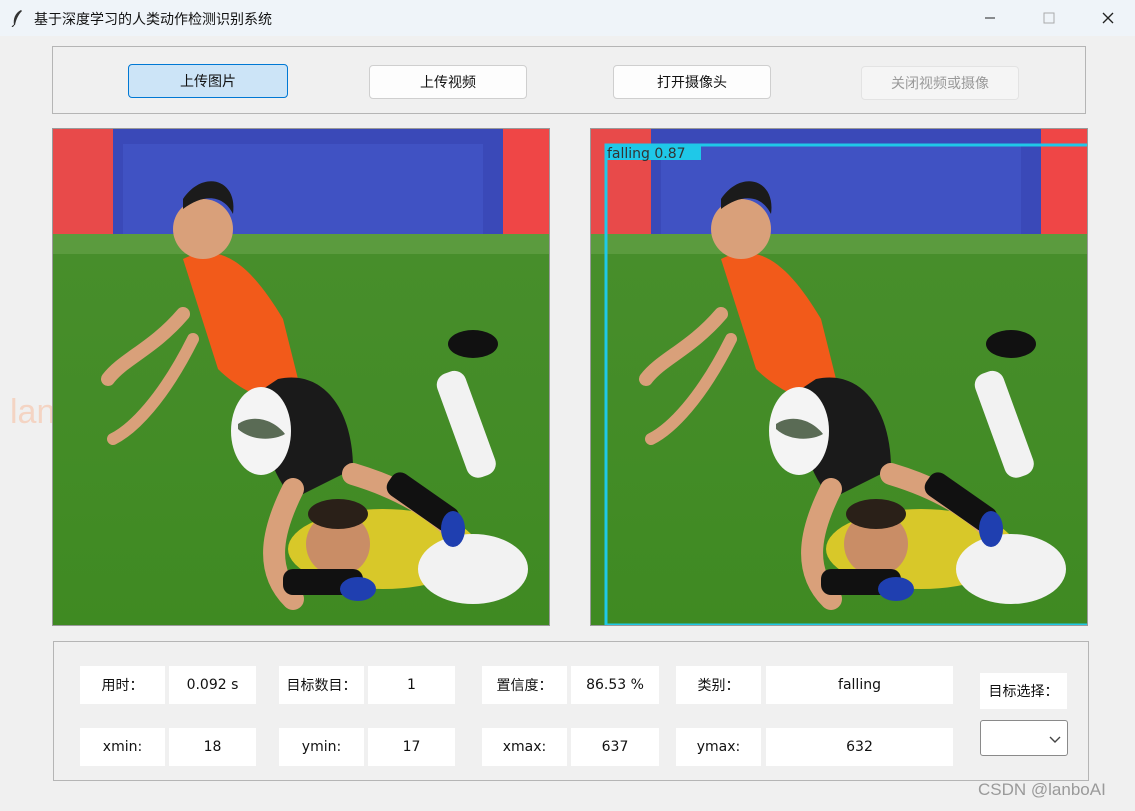 The width and height of the screenshot is (1135, 811). I want to click on ymax-label: ymax:, so click(718, 747).